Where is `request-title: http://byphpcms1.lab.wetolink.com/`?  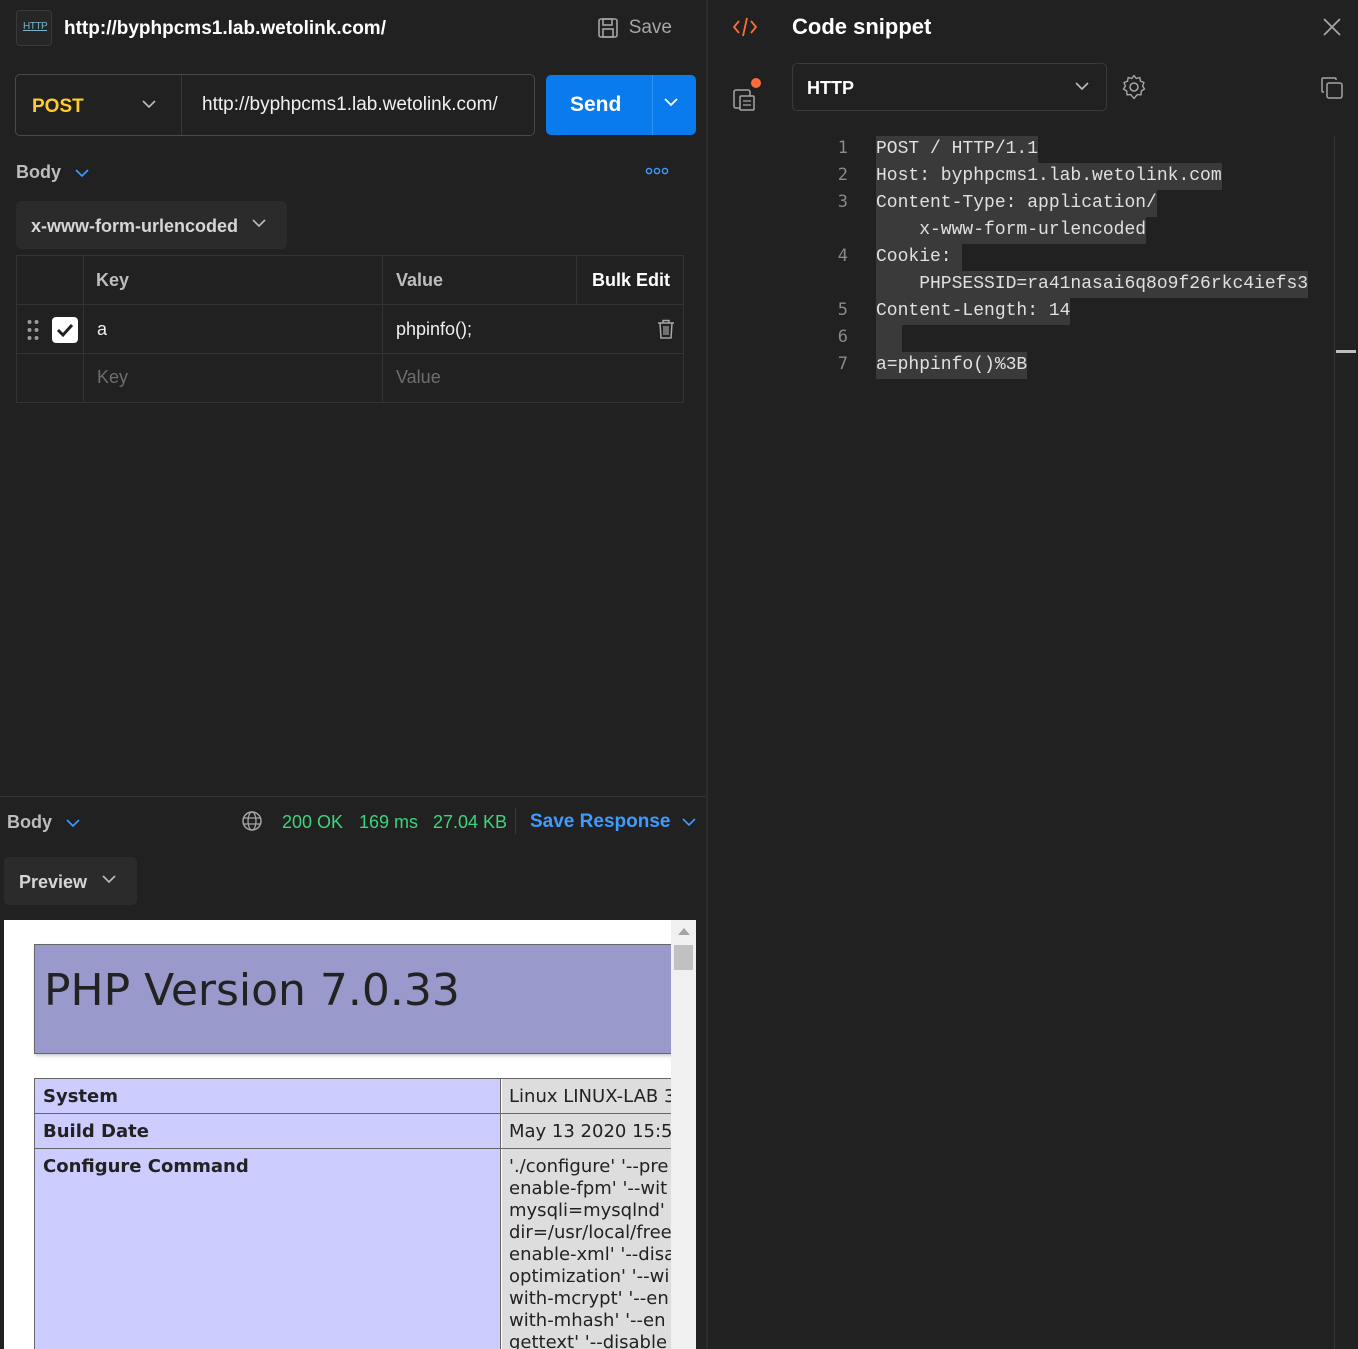 request-title: http://byphpcms1.lab.wetolink.com/ is located at coordinates (225, 29).